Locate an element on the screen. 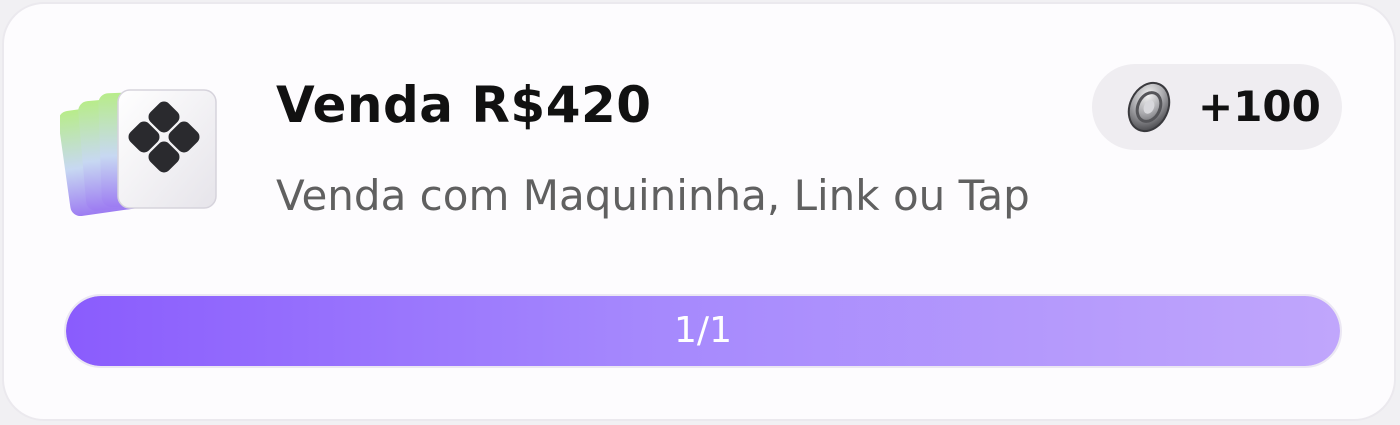 The image size is (1400, 425). task-subtitle: Venda com Maquininha, Link ou Tap is located at coordinates (653, 195).